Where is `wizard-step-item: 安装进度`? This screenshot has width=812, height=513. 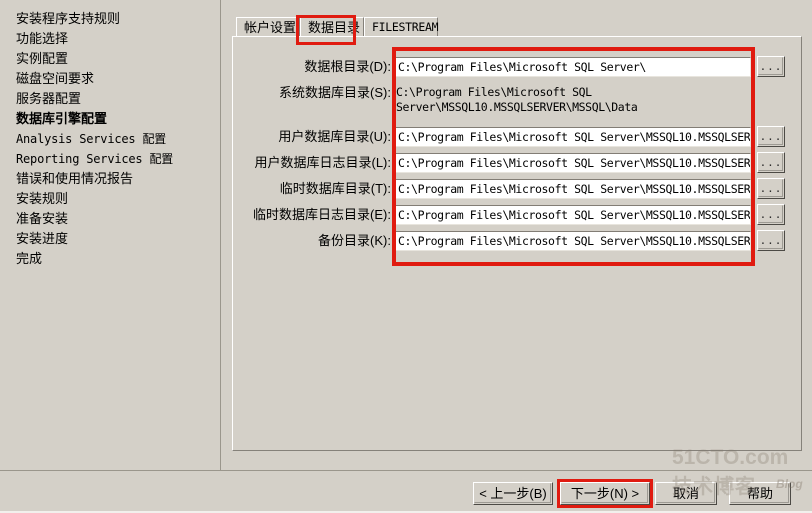 wizard-step-item: 安装进度 is located at coordinates (116, 239).